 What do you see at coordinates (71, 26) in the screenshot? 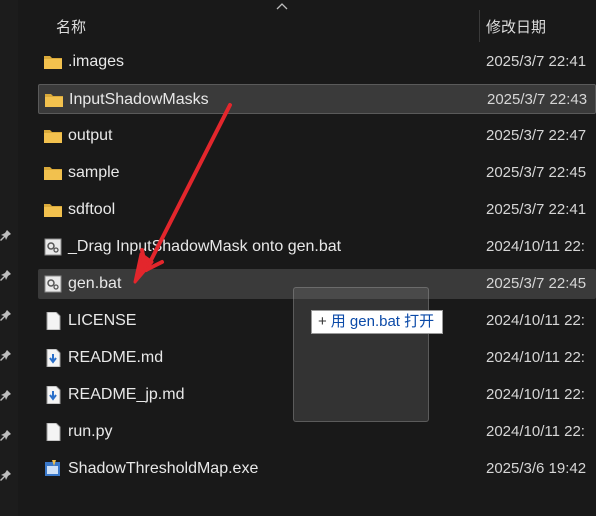
I see `name-column-header: 名称` at bounding box center [71, 26].